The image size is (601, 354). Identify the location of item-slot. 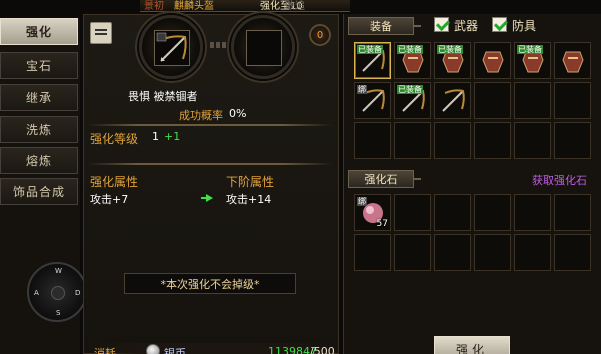
(171, 47).